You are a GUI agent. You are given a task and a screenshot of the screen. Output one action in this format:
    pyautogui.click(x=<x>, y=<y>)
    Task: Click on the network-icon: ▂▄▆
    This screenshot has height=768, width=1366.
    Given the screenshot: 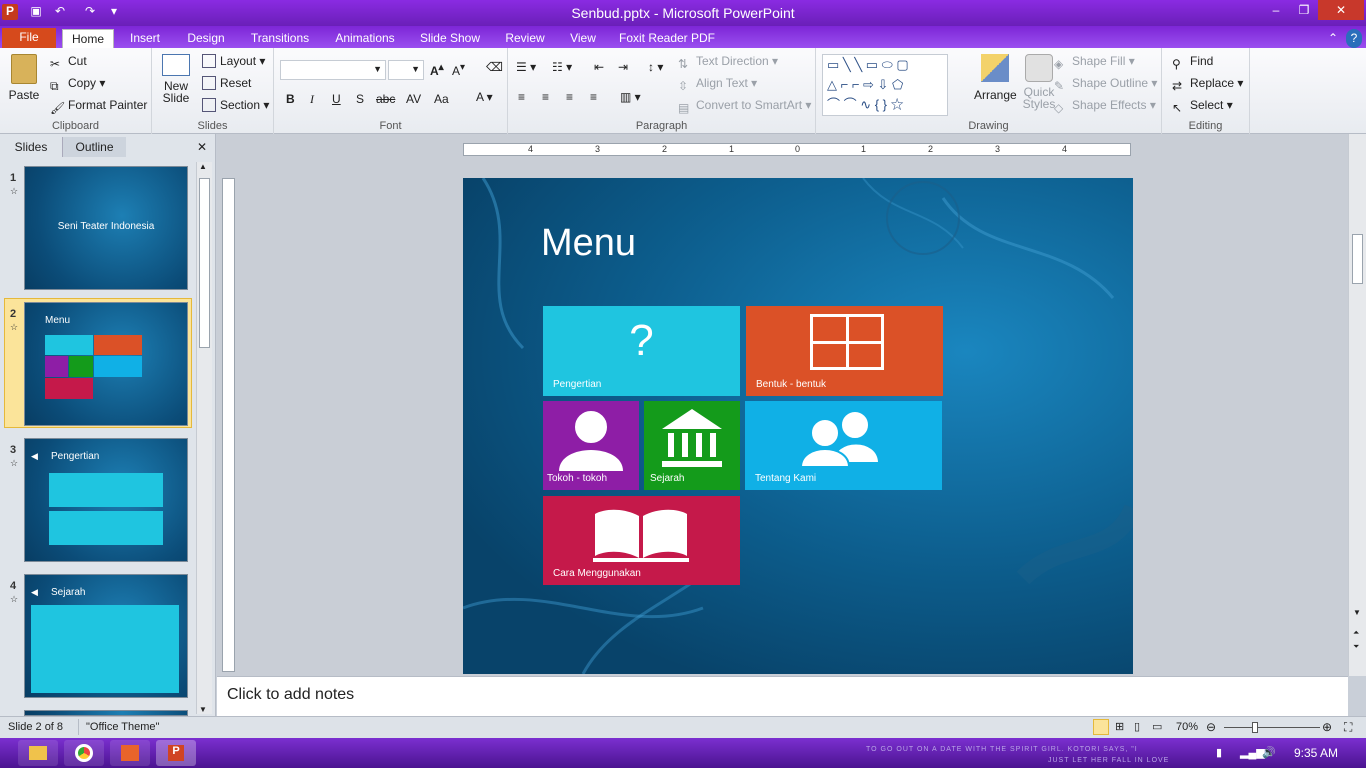 What is the action you would take?
    pyautogui.click(x=1252, y=752)
    